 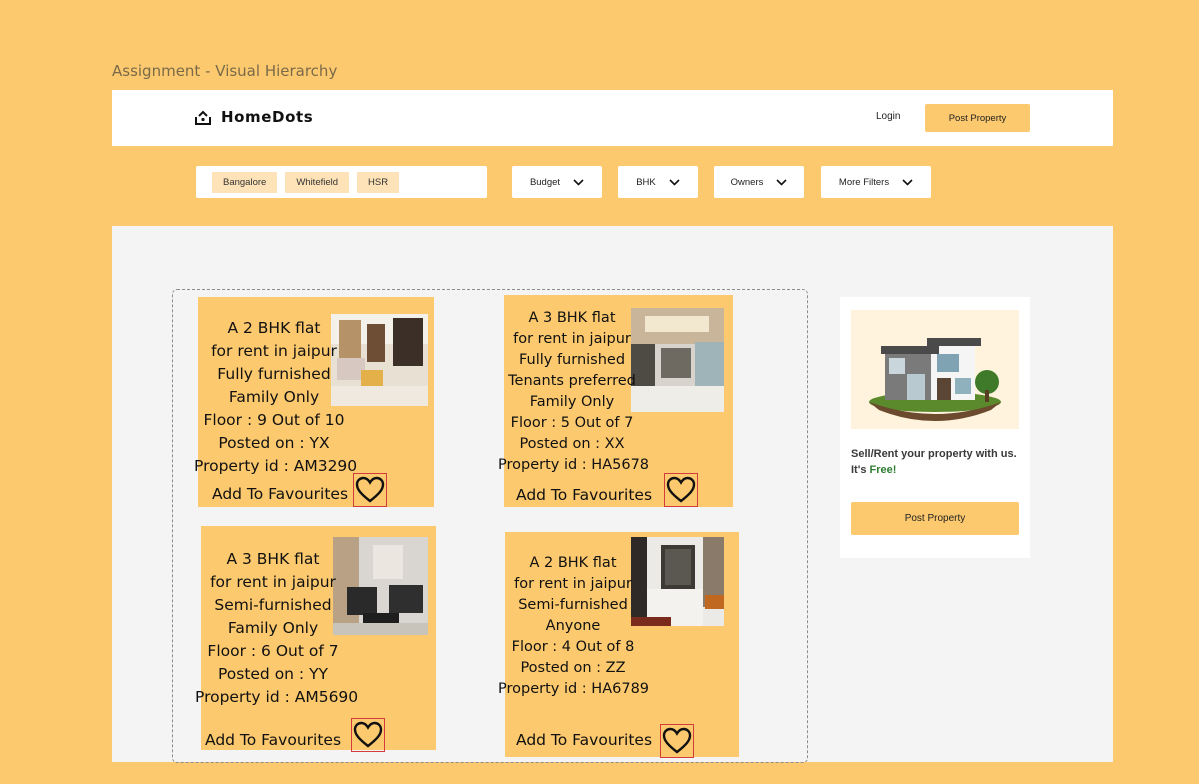 I want to click on location-chip: HSR, so click(x=378, y=182).